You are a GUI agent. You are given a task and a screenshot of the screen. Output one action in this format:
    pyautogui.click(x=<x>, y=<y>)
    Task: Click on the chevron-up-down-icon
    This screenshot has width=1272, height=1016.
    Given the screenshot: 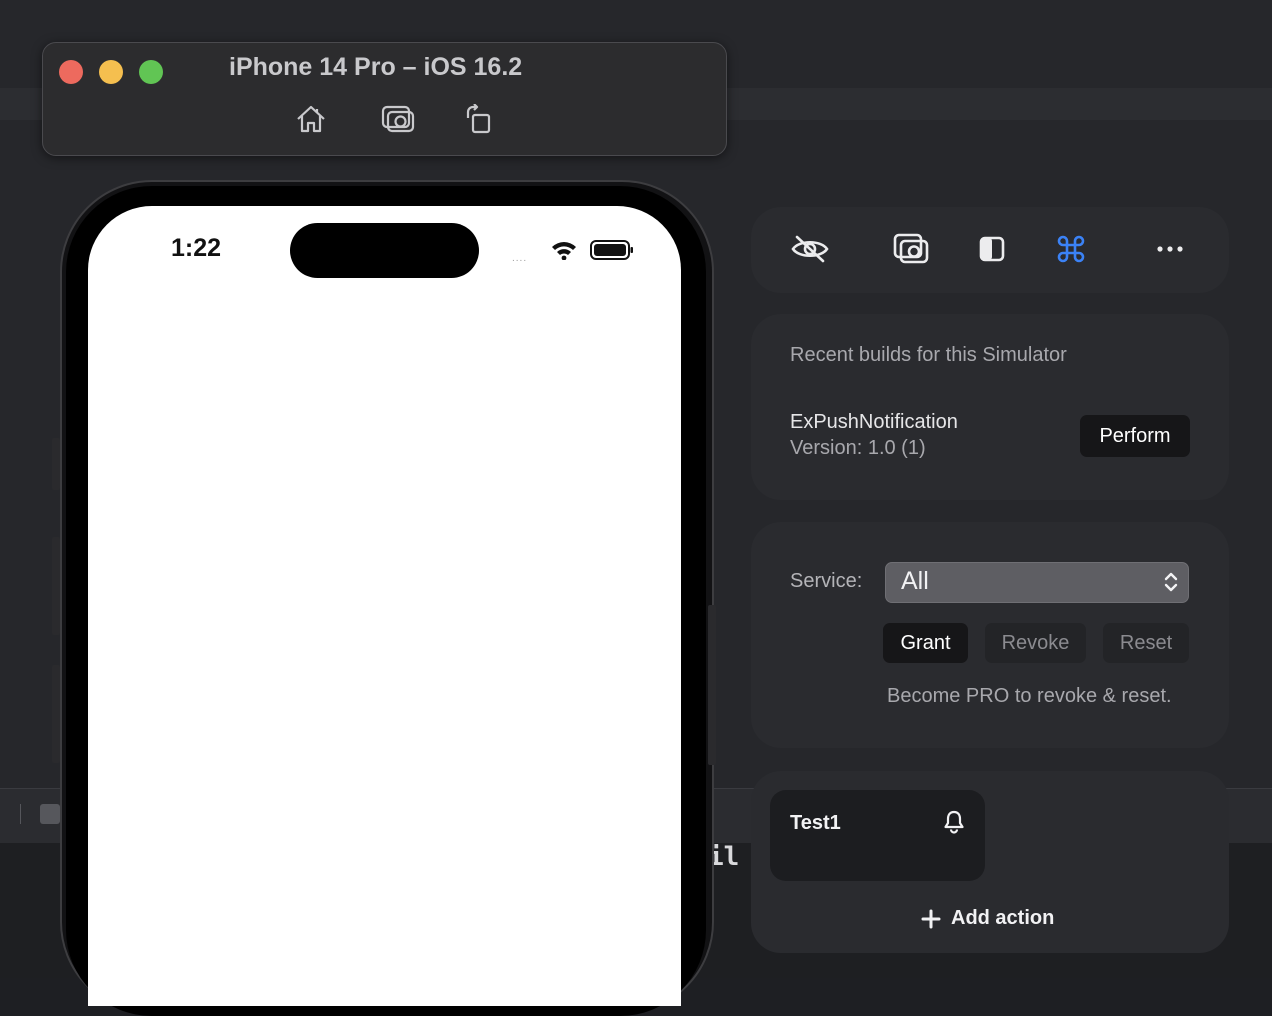 What is the action you would take?
    pyautogui.click(x=1171, y=582)
    